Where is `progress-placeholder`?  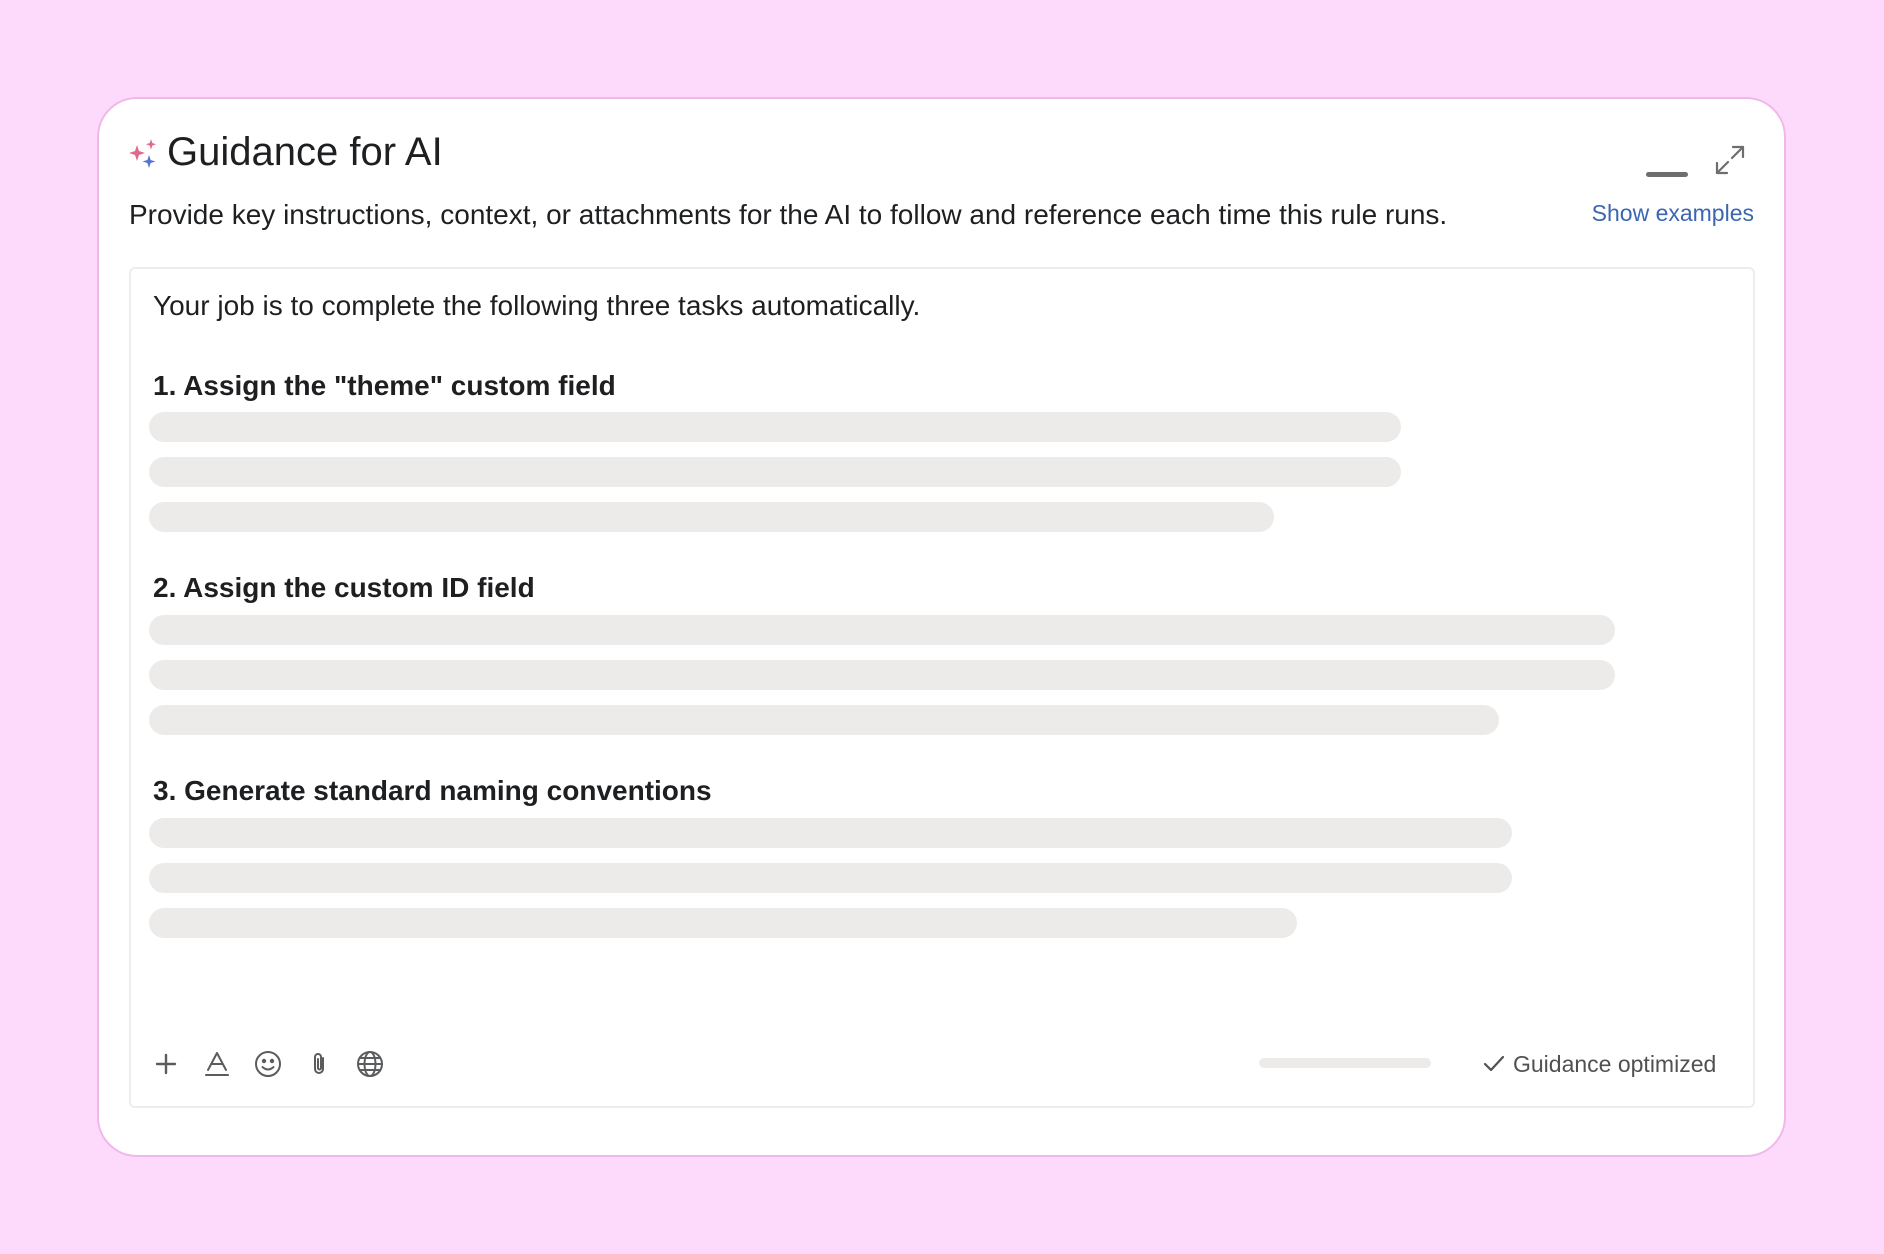 progress-placeholder is located at coordinates (1345, 1063).